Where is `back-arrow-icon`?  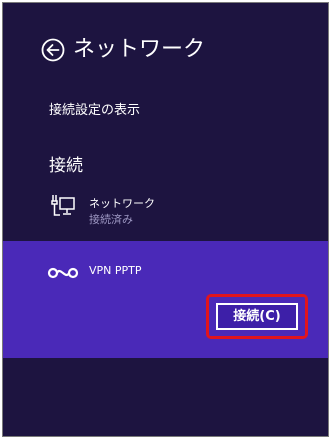
back-arrow-icon is located at coordinates (53, 50).